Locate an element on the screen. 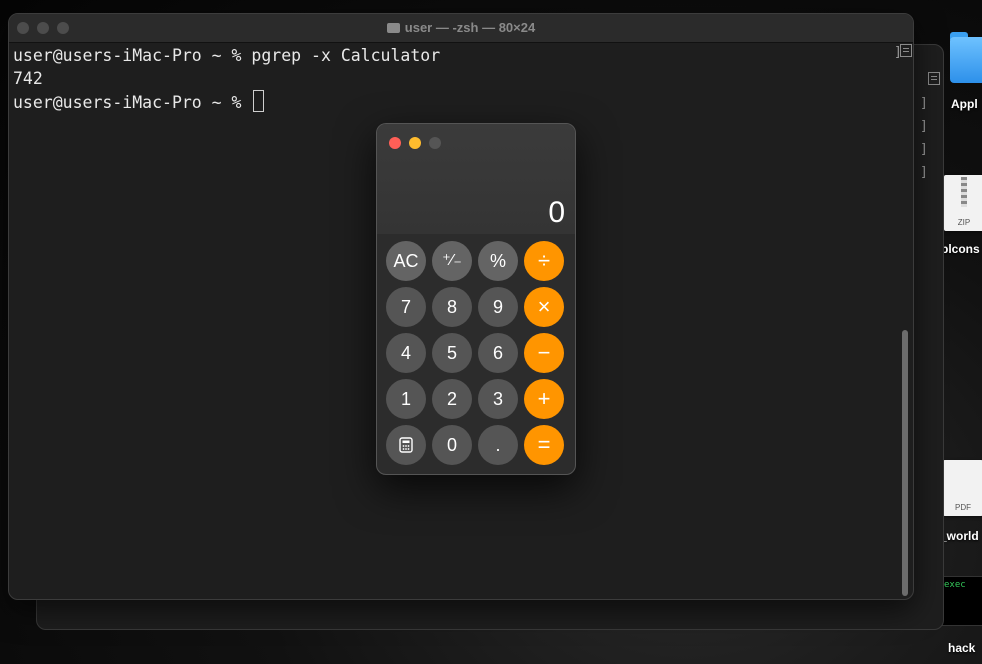 The width and height of the screenshot is (982, 664). terminal-line: 742 is located at coordinates (28, 78).